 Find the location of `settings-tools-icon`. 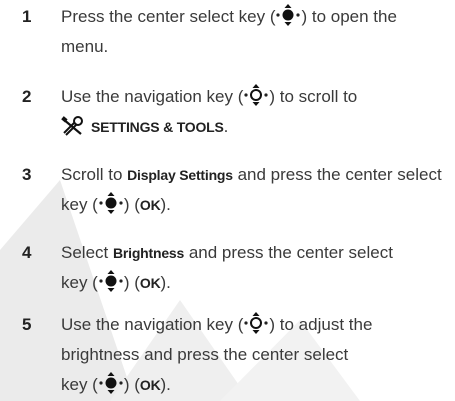

settings-tools-icon is located at coordinates (72, 126).